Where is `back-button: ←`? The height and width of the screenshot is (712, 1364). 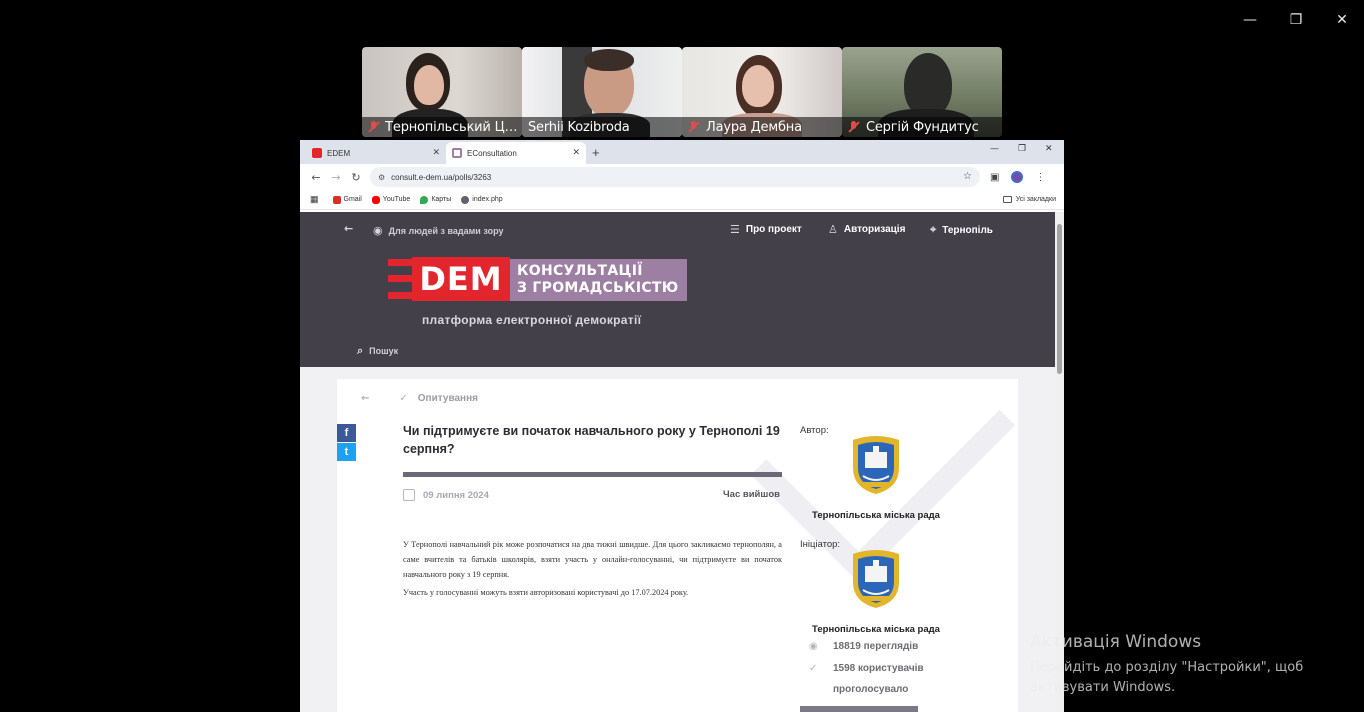
back-button: ← is located at coordinates (316, 177).